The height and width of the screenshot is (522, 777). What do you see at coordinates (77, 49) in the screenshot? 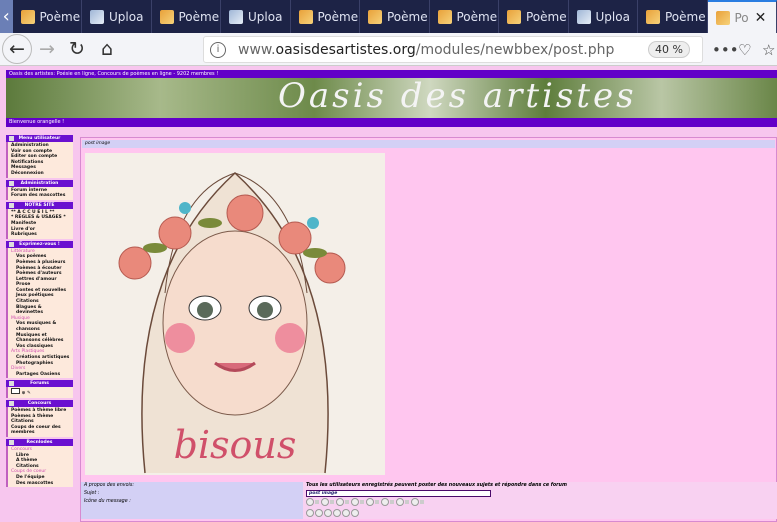
I see `reload-button: ↻` at bounding box center [77, 49].